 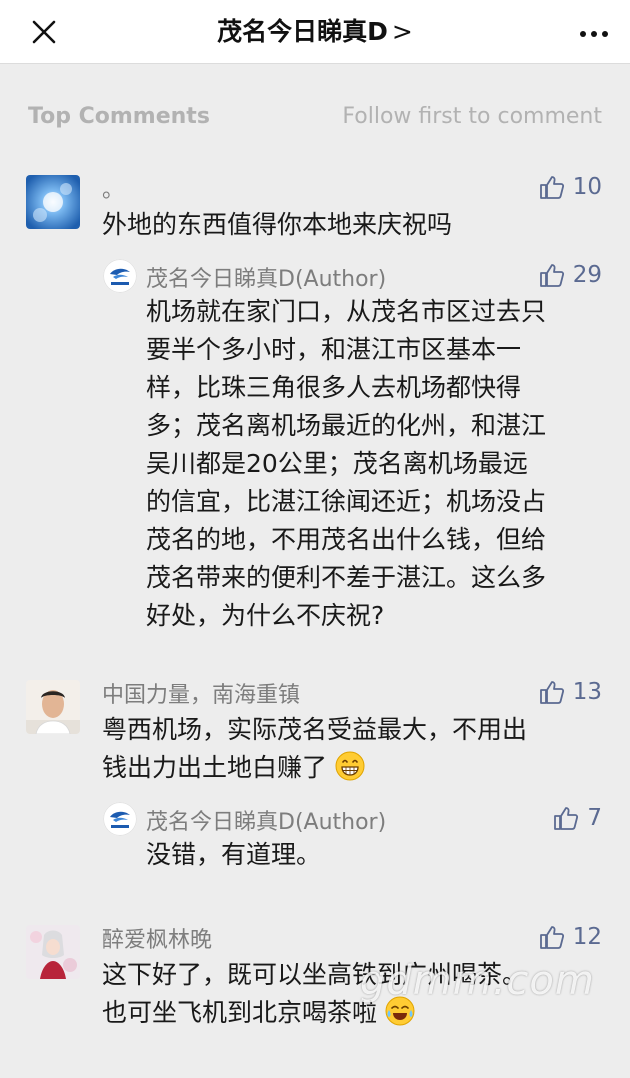 I want to click on like-count: 29, so click(x=587, y=275).